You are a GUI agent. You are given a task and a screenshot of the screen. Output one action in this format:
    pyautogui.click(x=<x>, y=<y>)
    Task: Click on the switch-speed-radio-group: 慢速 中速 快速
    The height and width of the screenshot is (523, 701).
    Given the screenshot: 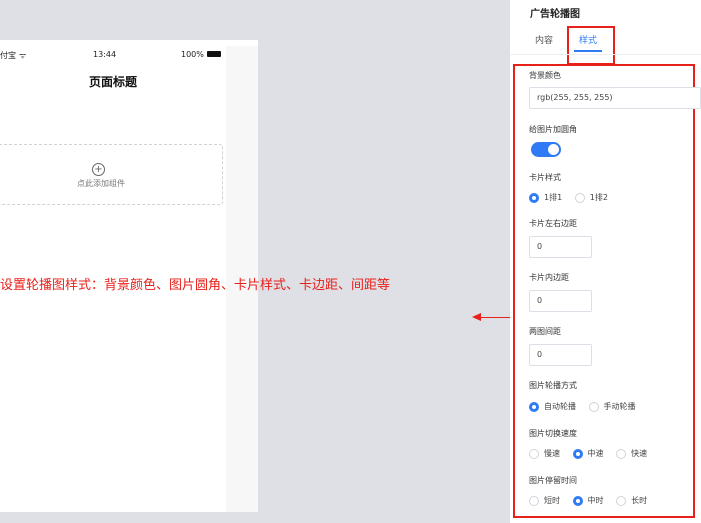 What is the action you would take?
    pyautogui.click(x=593, y=454)
    